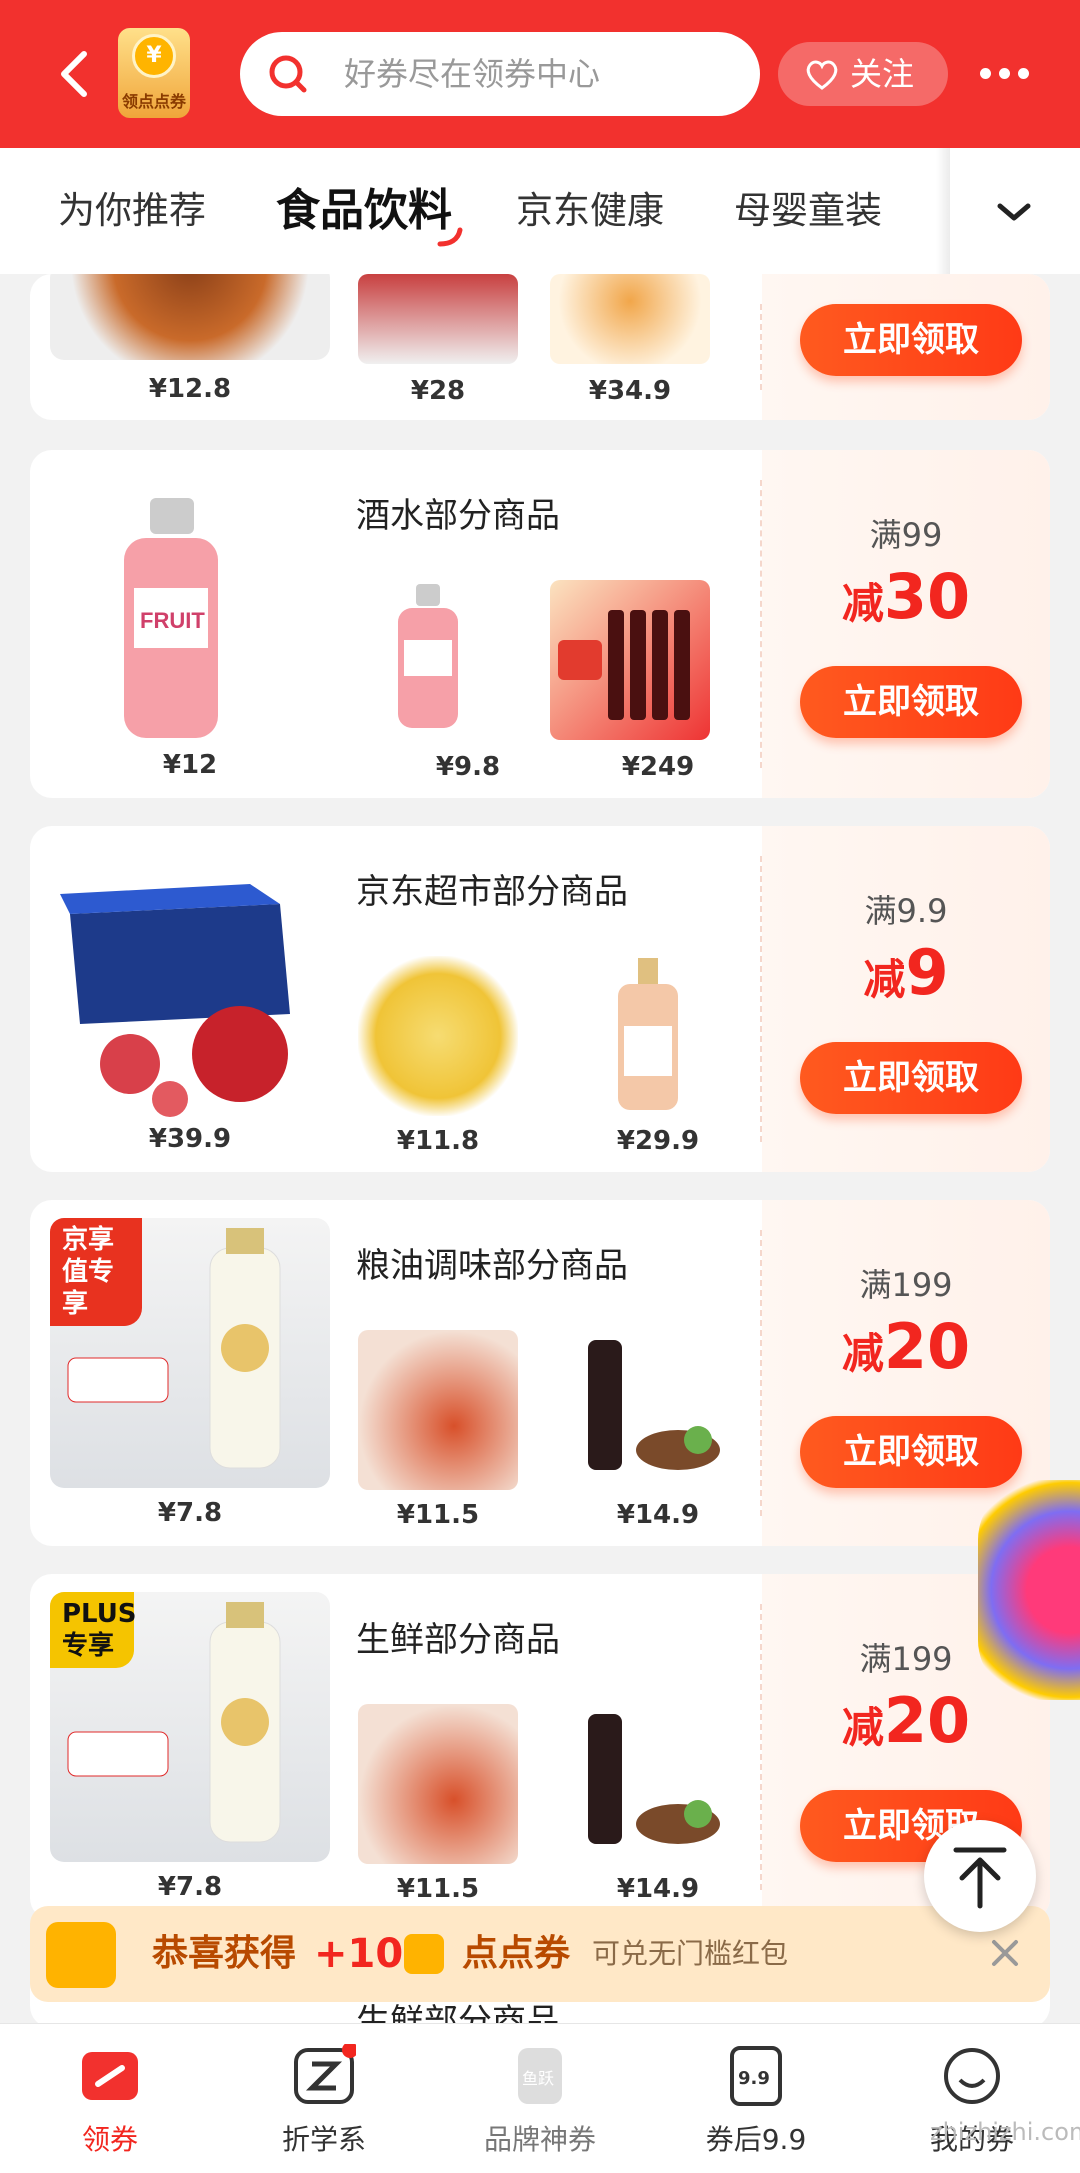  I want to click on tab-maternal-kids: 母婴童装, so click(808, 211).